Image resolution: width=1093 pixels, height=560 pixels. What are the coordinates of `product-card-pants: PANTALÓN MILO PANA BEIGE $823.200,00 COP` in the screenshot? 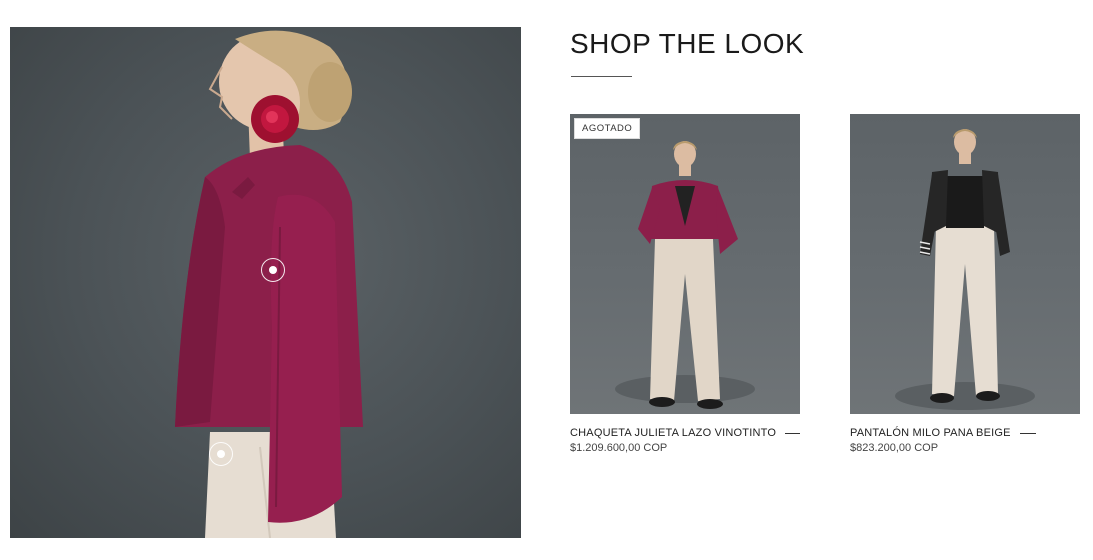 It's located at (965, 284).